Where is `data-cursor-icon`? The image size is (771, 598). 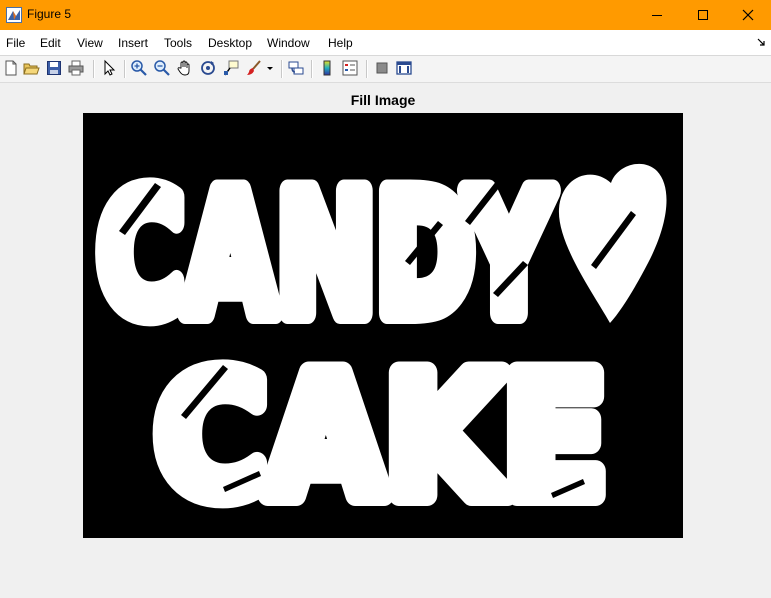 data-cursor-icon is located at coordinates (231, 68).